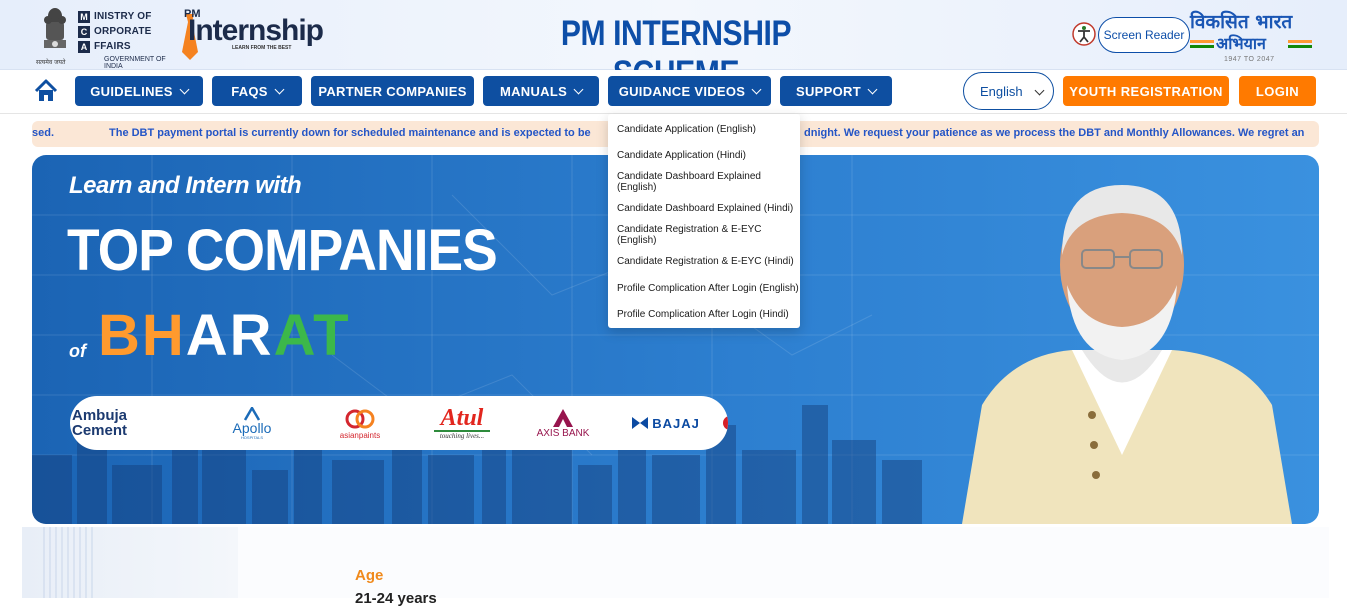 The image size is (1347, 607). What do you see at coordinates (282, 250) in the screenshot?
I see `hero-headline: TOP COMPANIES` at bounding box center [282, 250].